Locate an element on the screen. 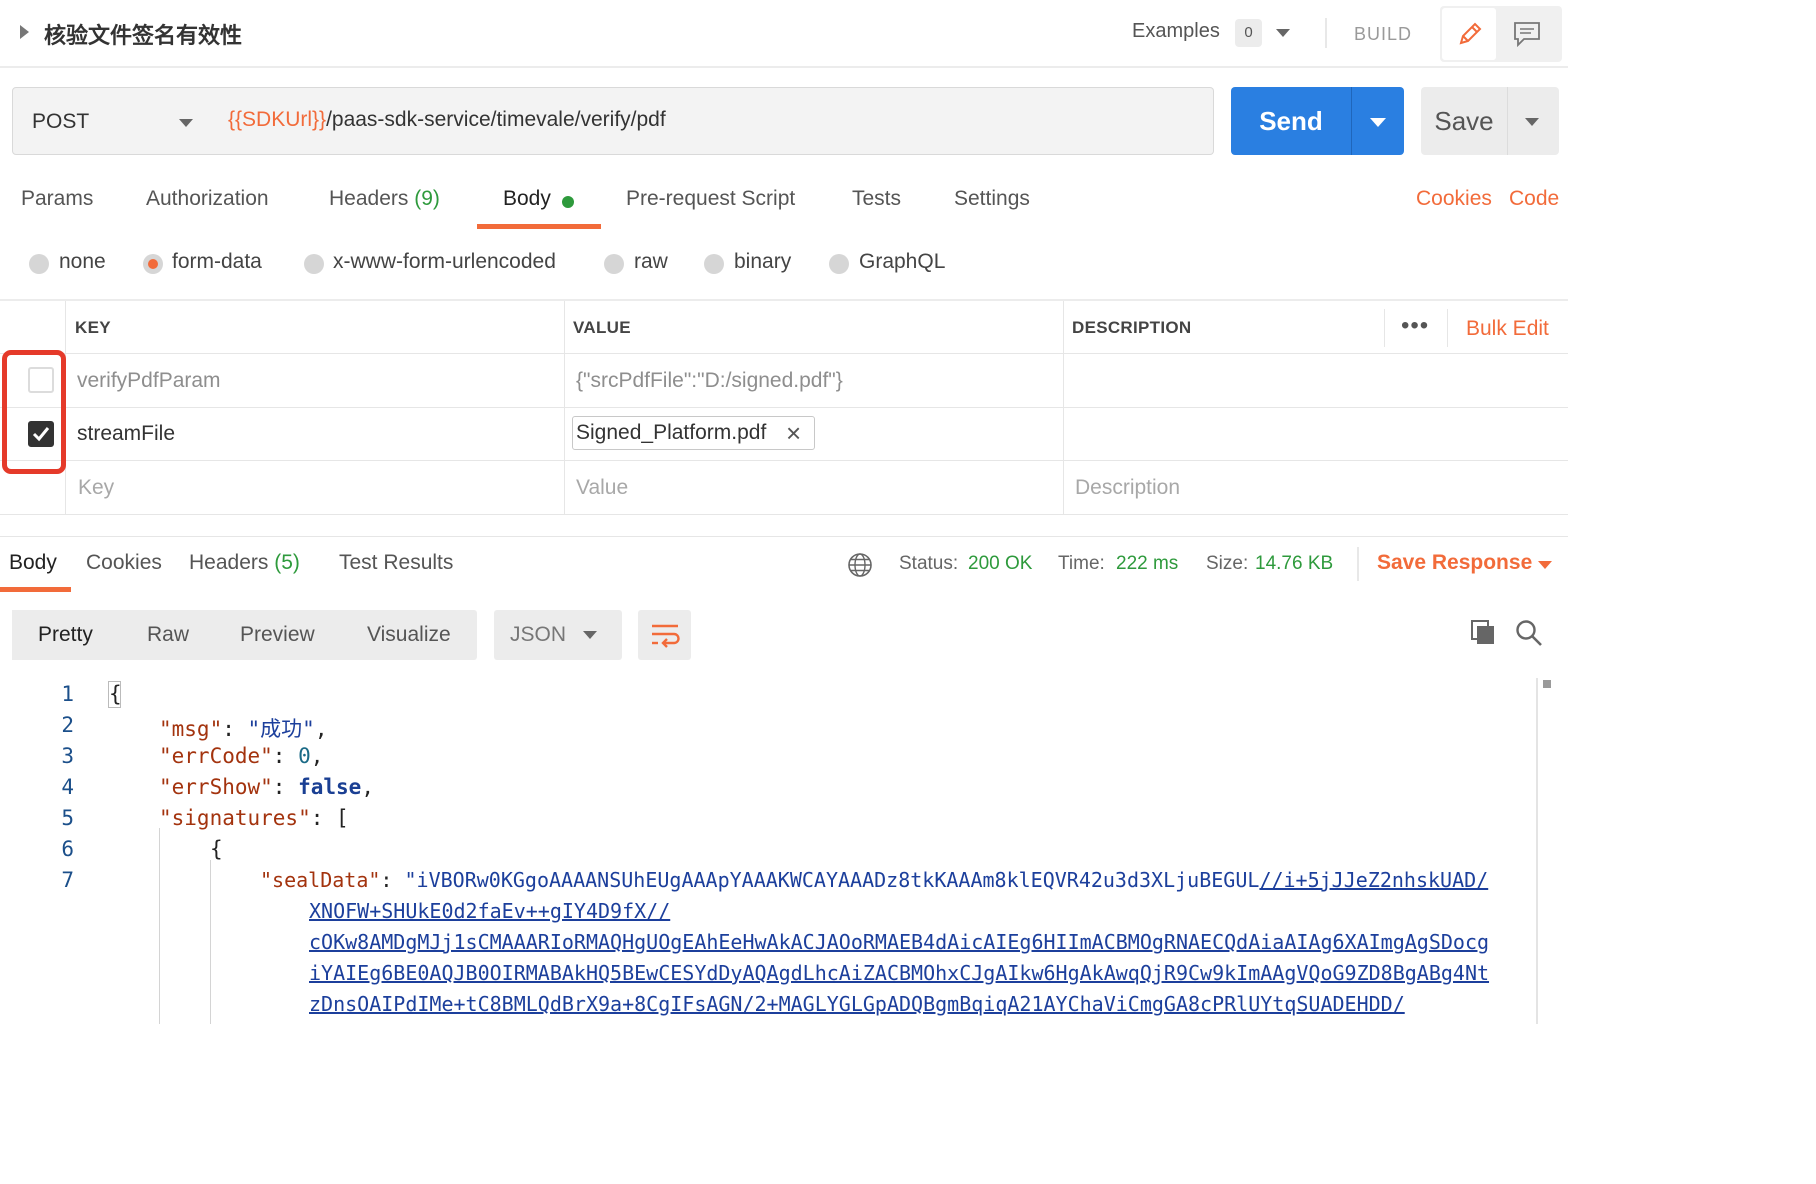 Image resolution: width=1816 pixels, height=1184 pixels. tab-tests: Tests is located at coordinates (876, 199).